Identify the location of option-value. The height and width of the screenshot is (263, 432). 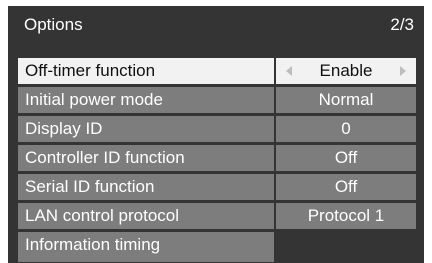
(346, 245).